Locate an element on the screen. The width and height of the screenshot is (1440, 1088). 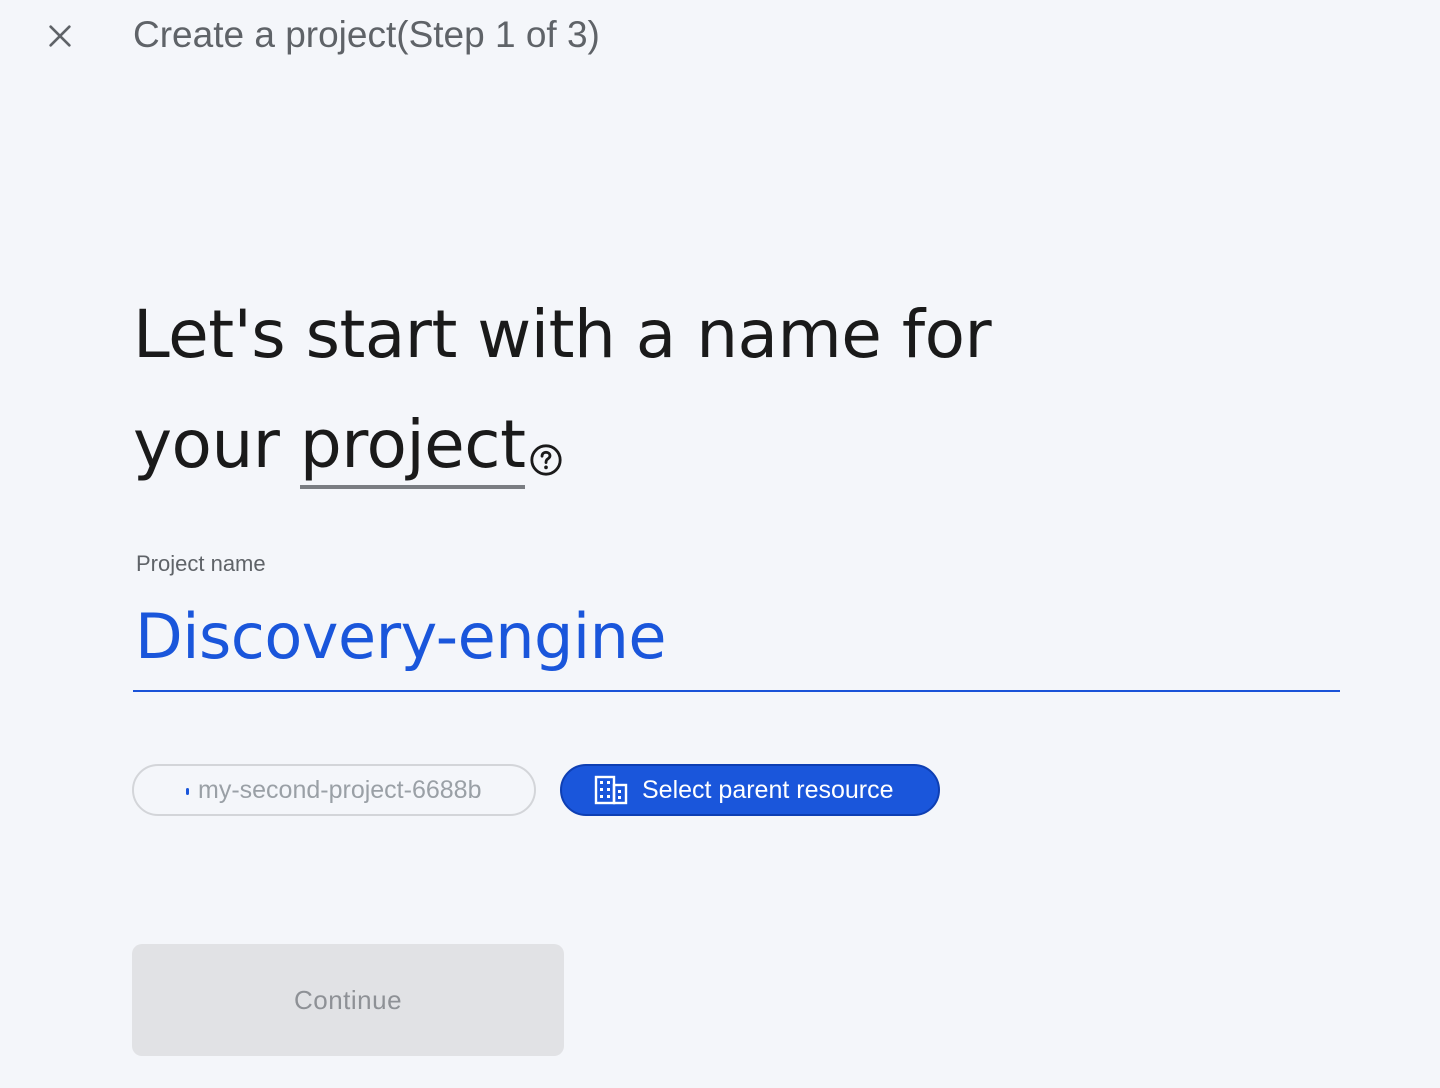
continue-button-label: Continue is located at coordinates (348, 999).